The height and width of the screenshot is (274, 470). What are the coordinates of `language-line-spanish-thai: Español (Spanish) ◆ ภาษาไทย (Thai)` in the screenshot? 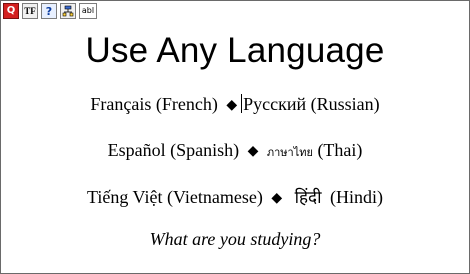 It's located at (235, 150).